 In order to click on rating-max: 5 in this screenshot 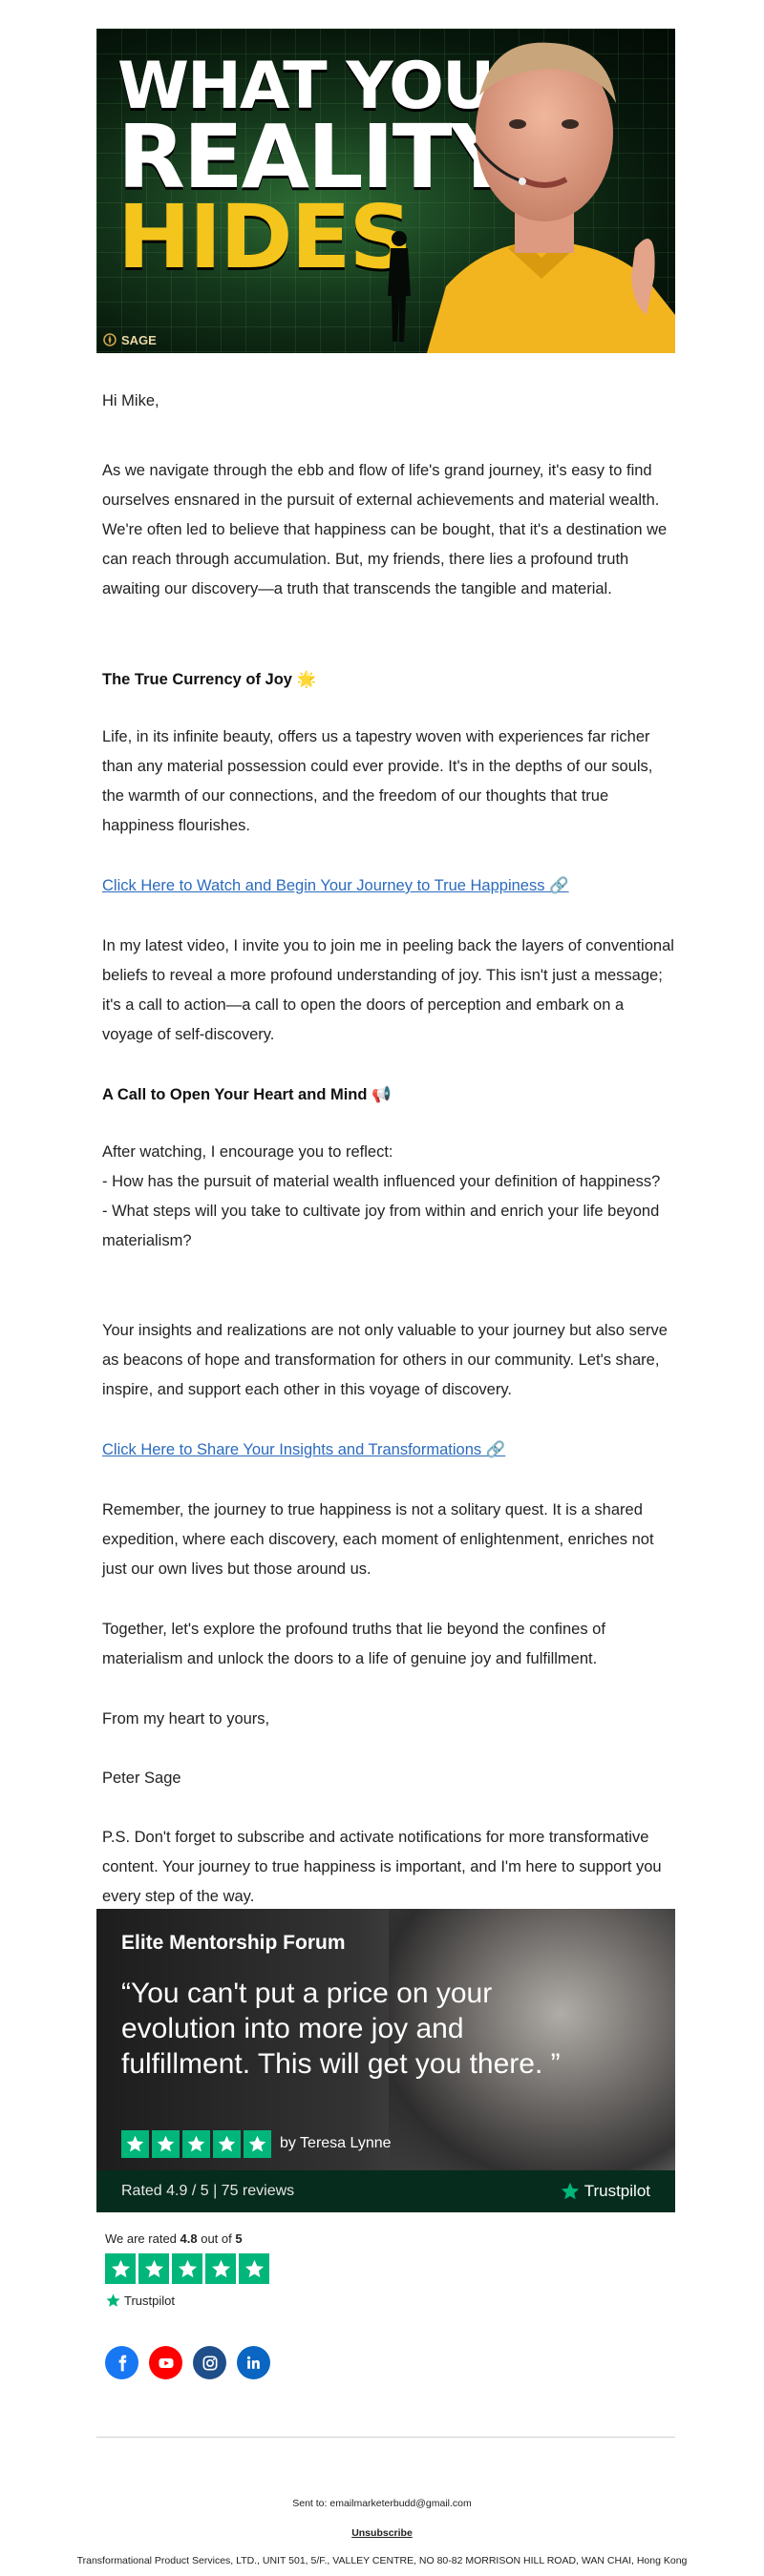, I will do `click(239, 2238)`.